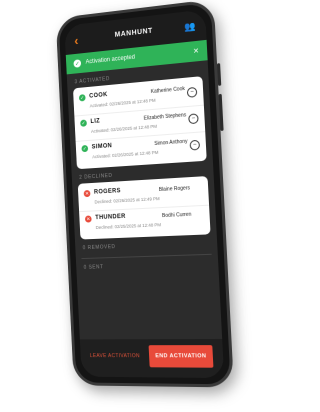 The width and height of the screenshot is (320, 412). What do you see at coordinates (196, 51) in the screenshot?
I see `close-icon: ✕` at bounding box center [196, 51].